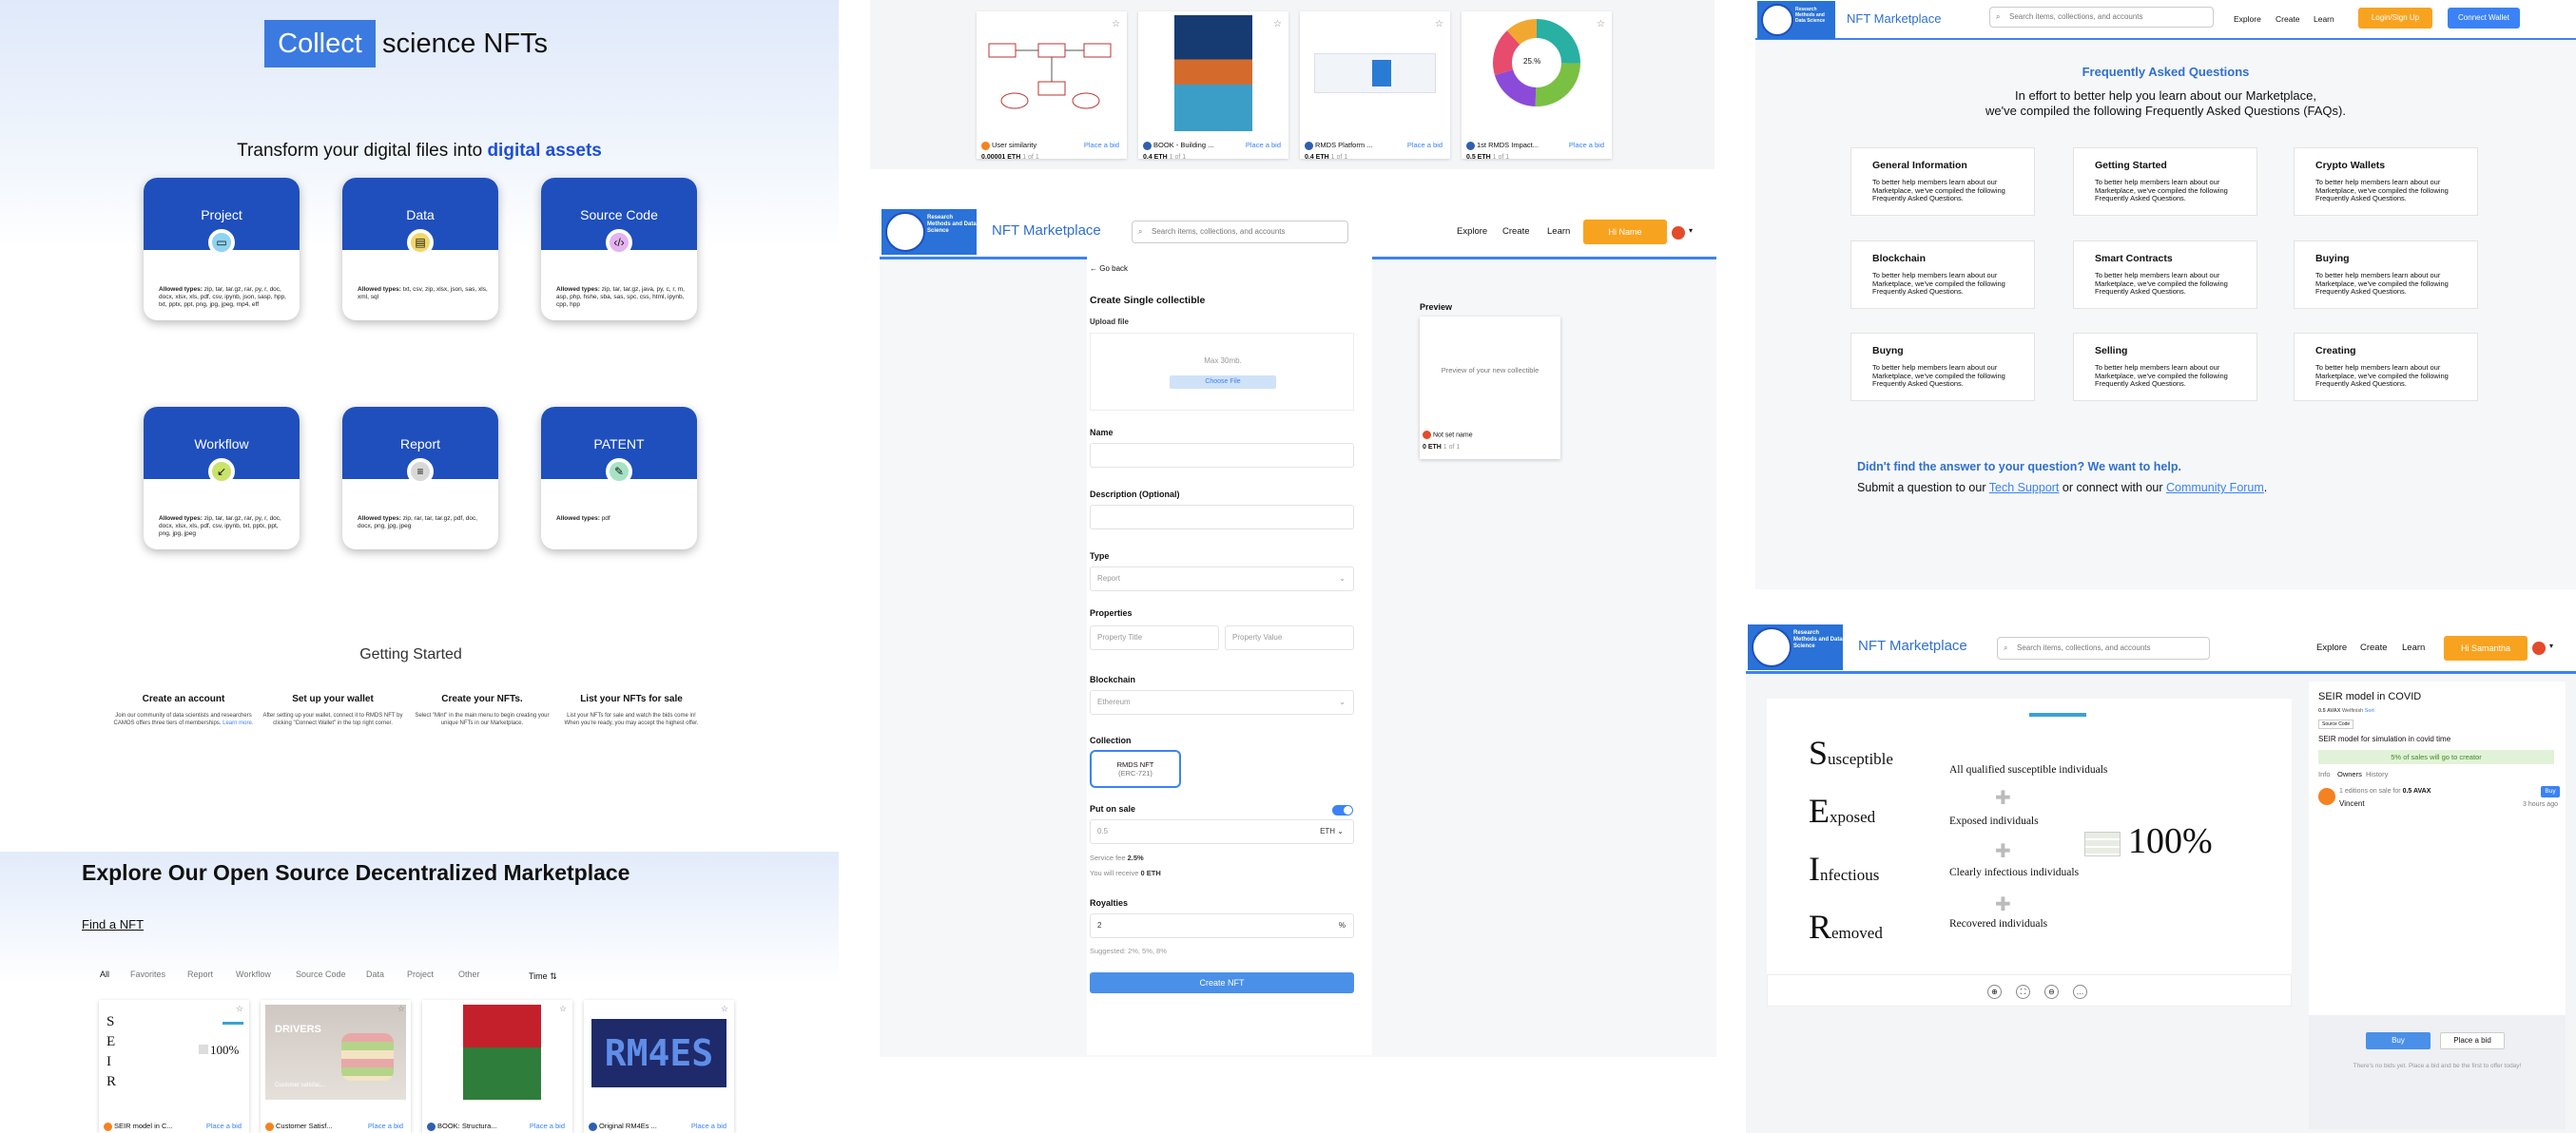 The image size is (2576, 1133). Describe the element at coordinates (1222, 831) in the screenshot. I see `price-input: 0.5 ETH ⌄` at that location.